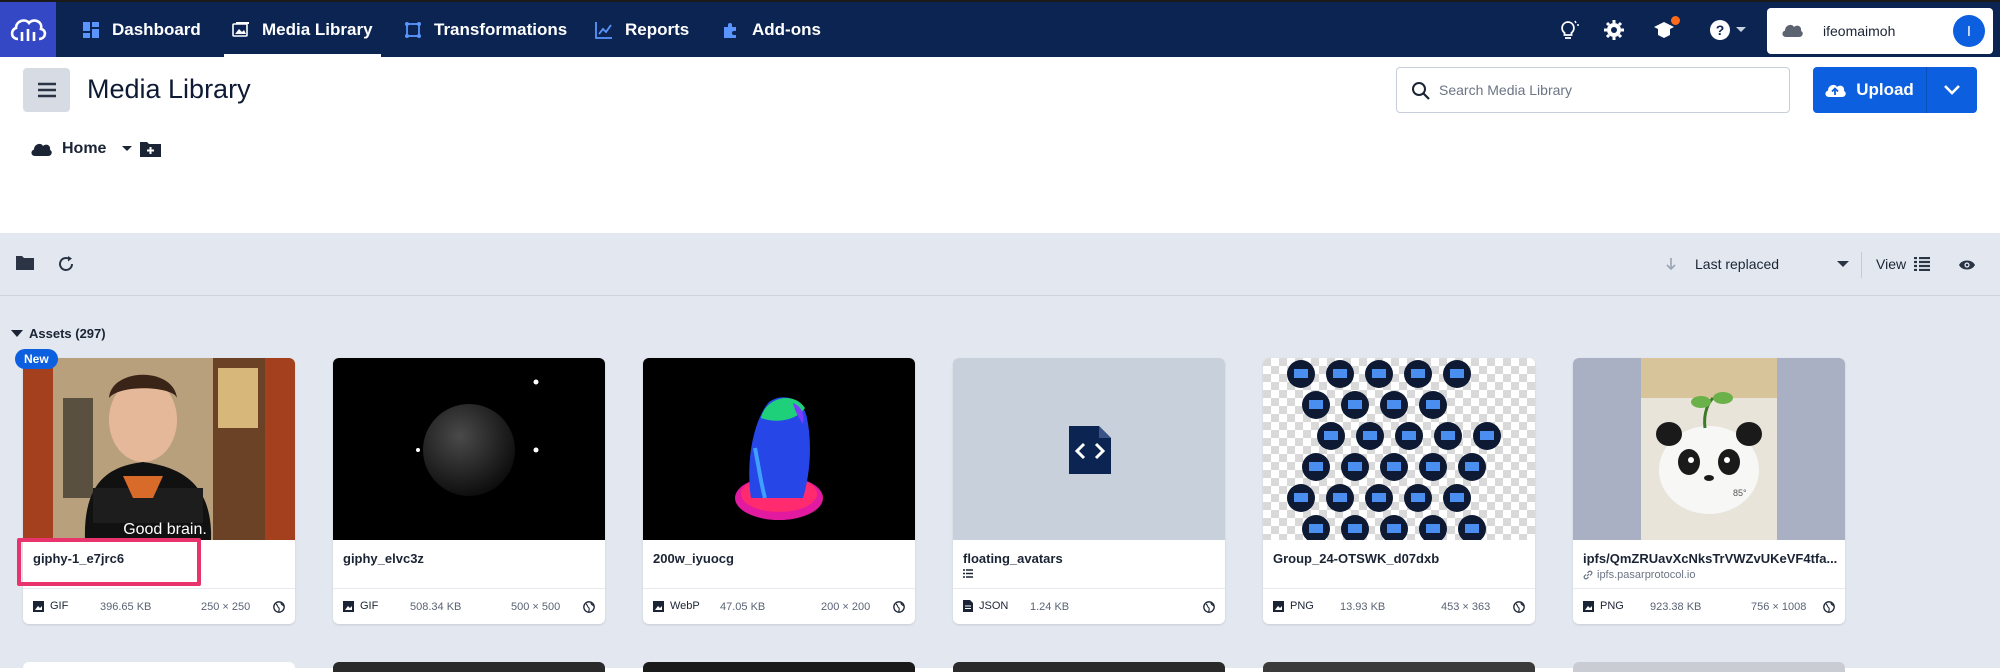 The height and width of the screenshot is (672, 2000). I want to click on nav-media-library: Media Library, so click(302, 29).